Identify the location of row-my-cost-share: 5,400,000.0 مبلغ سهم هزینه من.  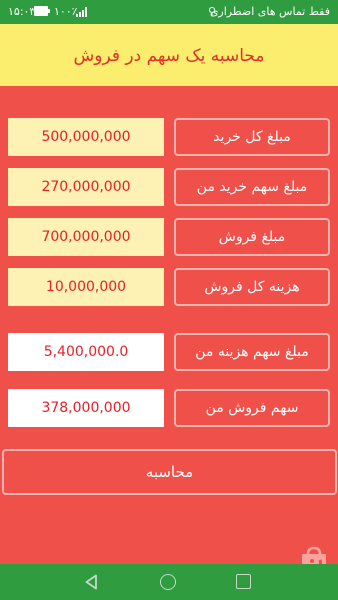
(169, 352).